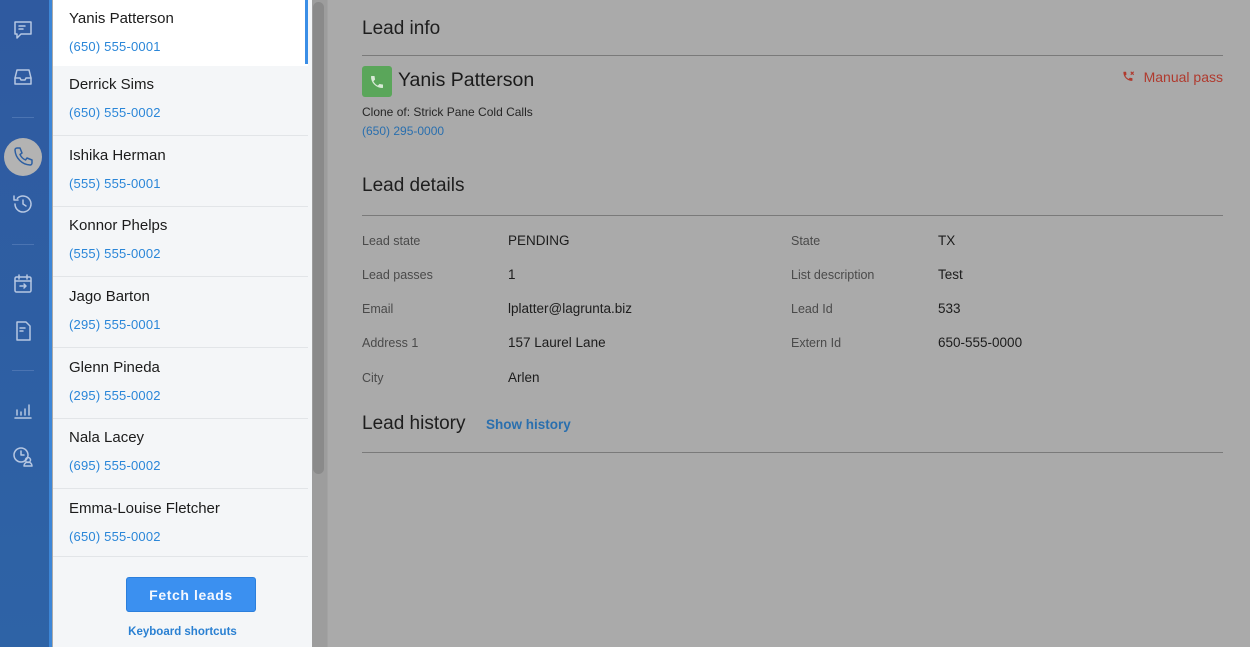 The image size is (1250, 647). What do you see at coordinates (115, 183) in the screenshot?
I see `lead-phone: (555) 555-0001` at bounding box center [115, 183].